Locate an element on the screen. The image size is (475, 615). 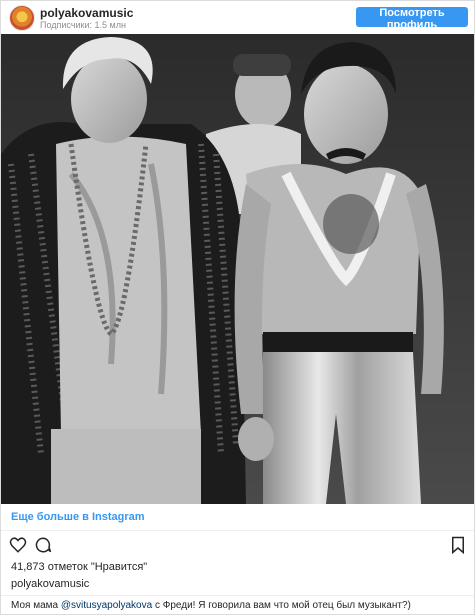
view-more-link-text: Еще больше в Instagram is located at coordinates (78, 517).